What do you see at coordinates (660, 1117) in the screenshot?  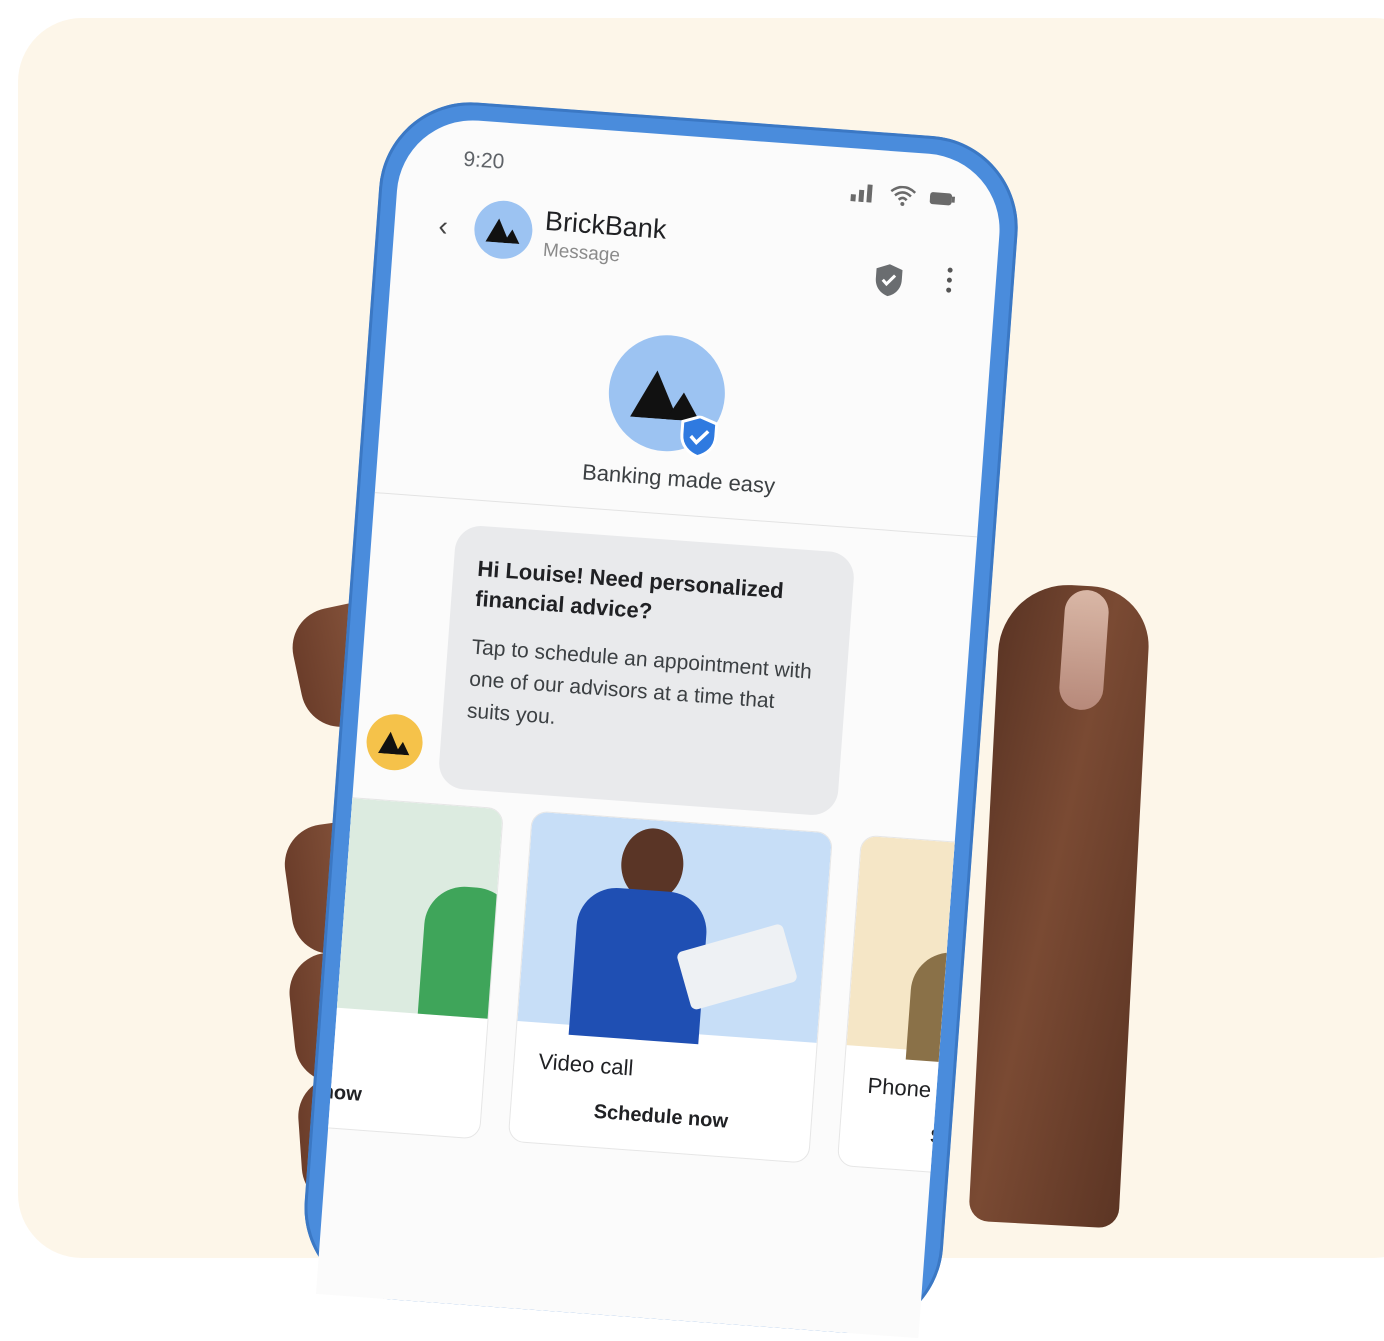 I see `schedule-button: Schedule now` at bounding box center [660, 1117].